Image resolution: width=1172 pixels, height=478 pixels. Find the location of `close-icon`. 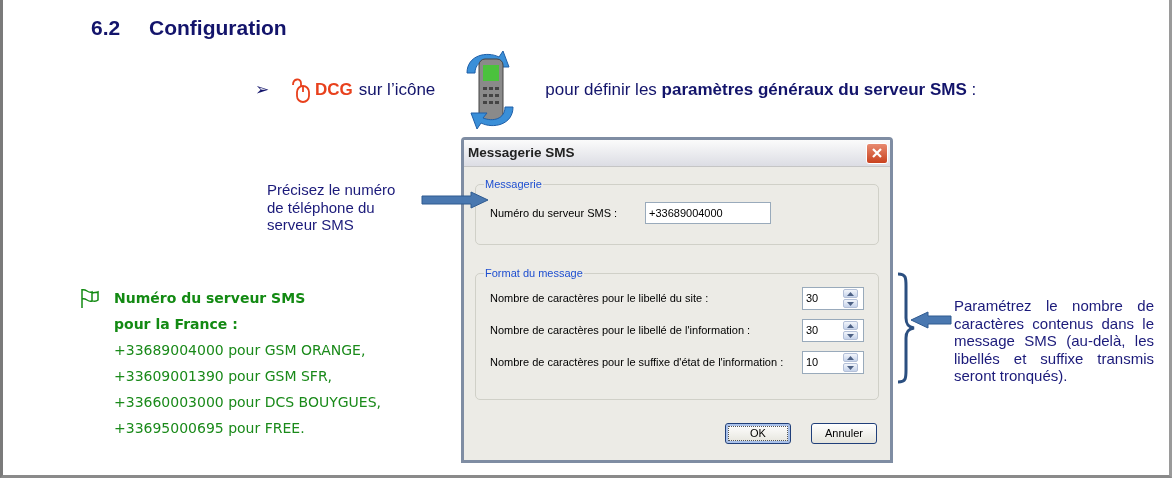

close-icon is located at coordinates (877, 153).